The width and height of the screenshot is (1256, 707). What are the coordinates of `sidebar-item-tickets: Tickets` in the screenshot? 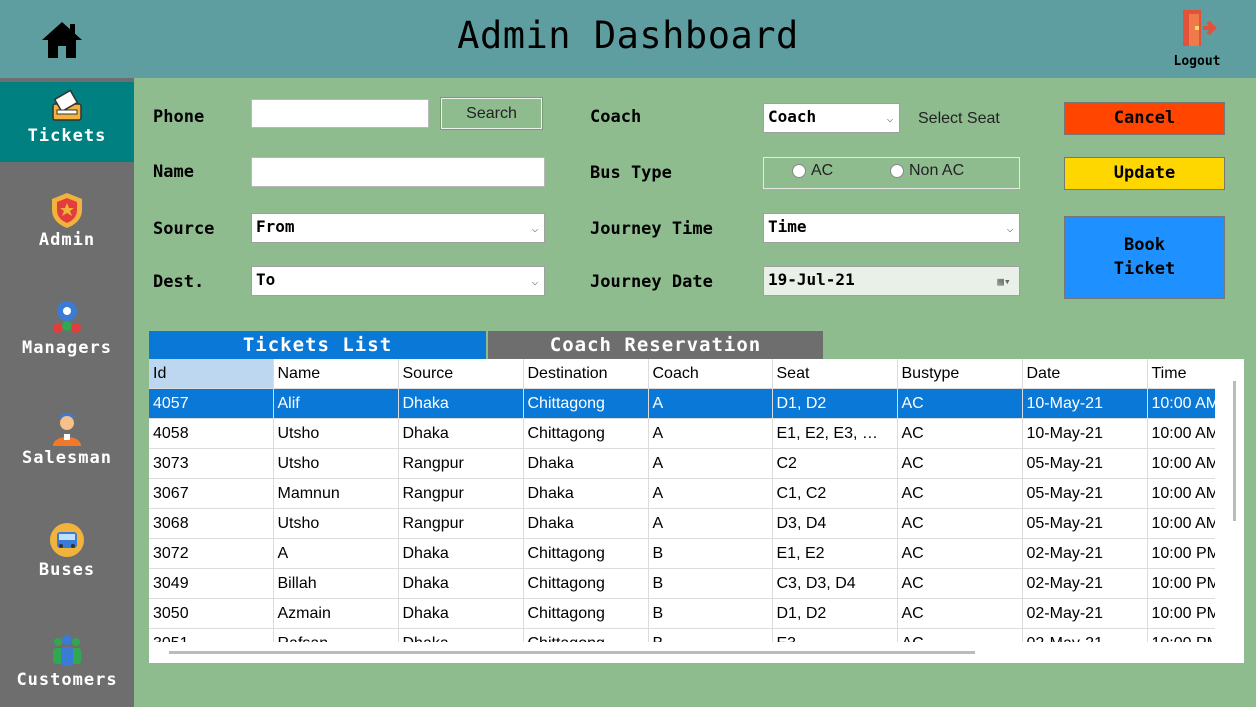 It's located at (67, 122).